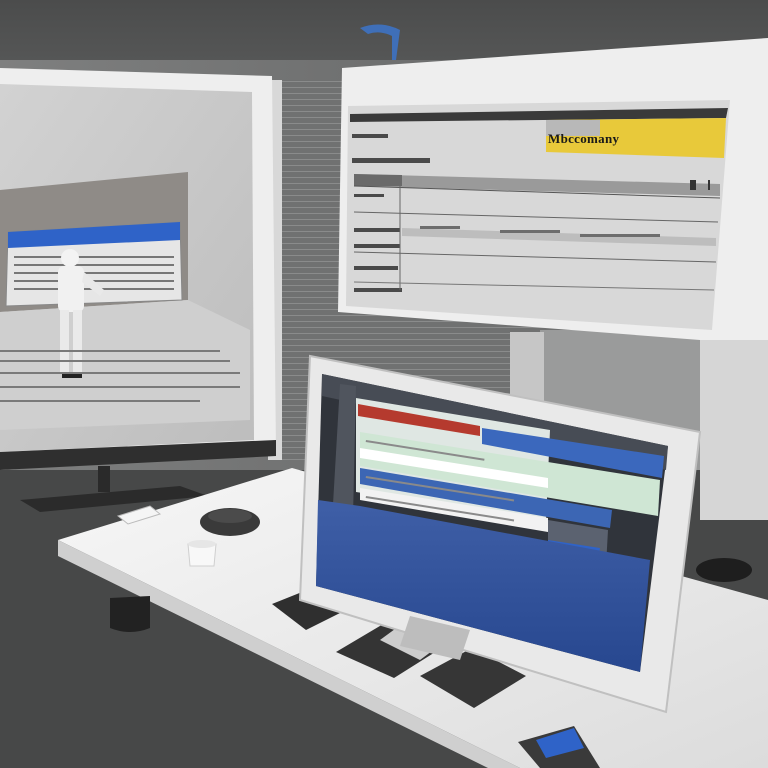 Image resolution: width=768 pixels, height=768 pixels. I want to click on banner-text: Mbccomany, so click(584, 138).